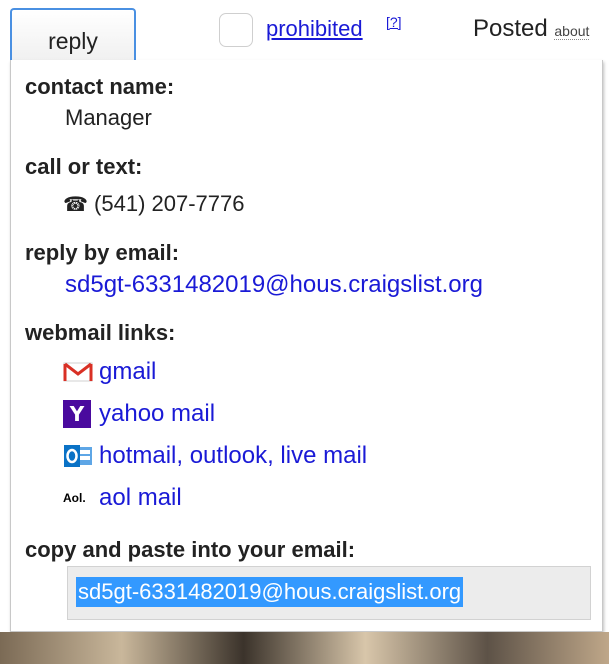 Image resolution: width=609 pixels, height=664 pixels. I want to click on posted-time: about, so click(572, 31).